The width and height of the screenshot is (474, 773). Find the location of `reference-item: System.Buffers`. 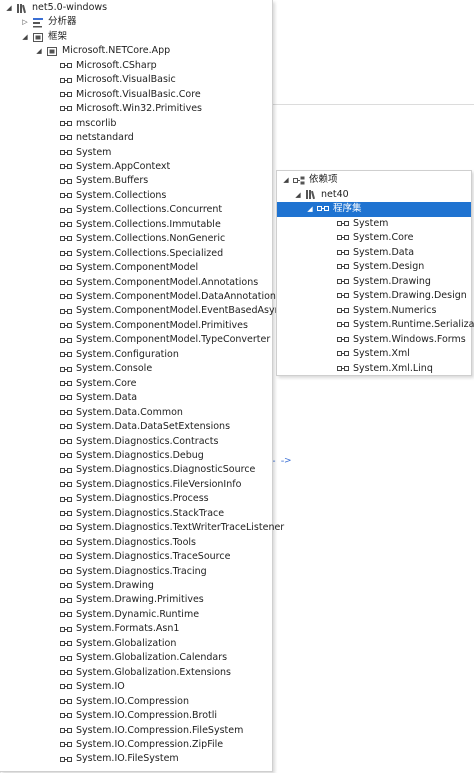

reference-item: System.Buffers is located at coordinates (98, 181).